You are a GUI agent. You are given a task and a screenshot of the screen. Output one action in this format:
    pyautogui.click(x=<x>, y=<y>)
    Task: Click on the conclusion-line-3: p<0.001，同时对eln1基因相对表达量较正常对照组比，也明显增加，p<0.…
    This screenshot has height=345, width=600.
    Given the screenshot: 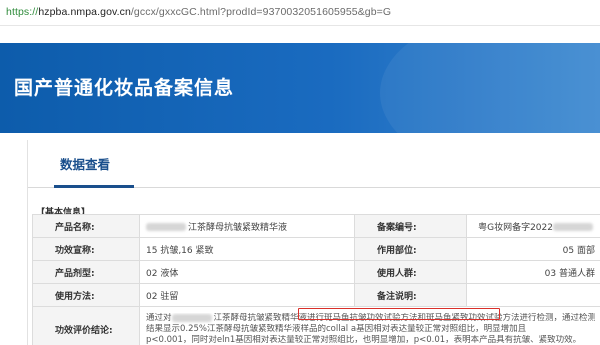 What is the action you would take?
    pyautogui.click(x=364, y=340)
    